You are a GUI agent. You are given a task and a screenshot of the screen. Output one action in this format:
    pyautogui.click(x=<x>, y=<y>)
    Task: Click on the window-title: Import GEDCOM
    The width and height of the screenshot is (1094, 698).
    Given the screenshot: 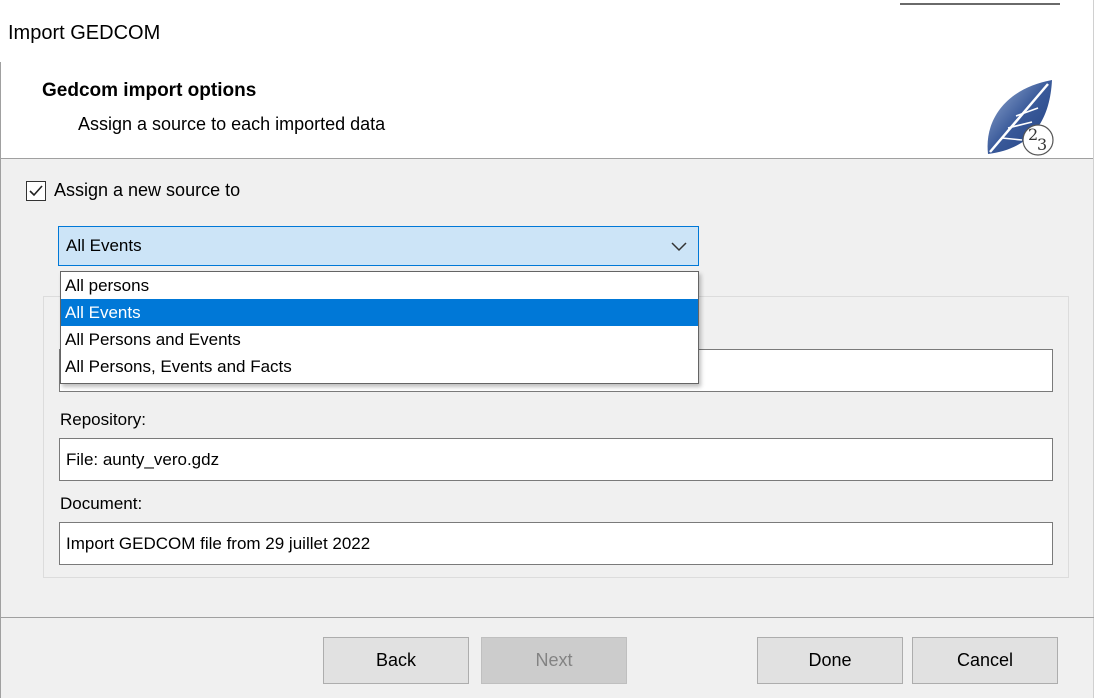 What is the action you would take?
    pyautogui.click(x=84, y=33)
    